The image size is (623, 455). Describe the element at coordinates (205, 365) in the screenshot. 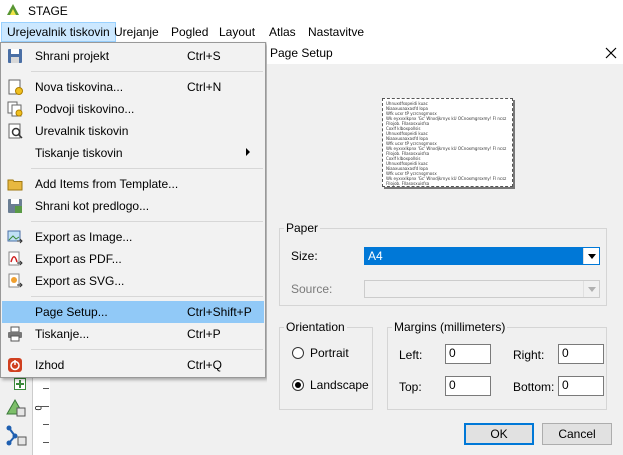

I see `menu-item-shortcut: Ctrl+Q` at that location.